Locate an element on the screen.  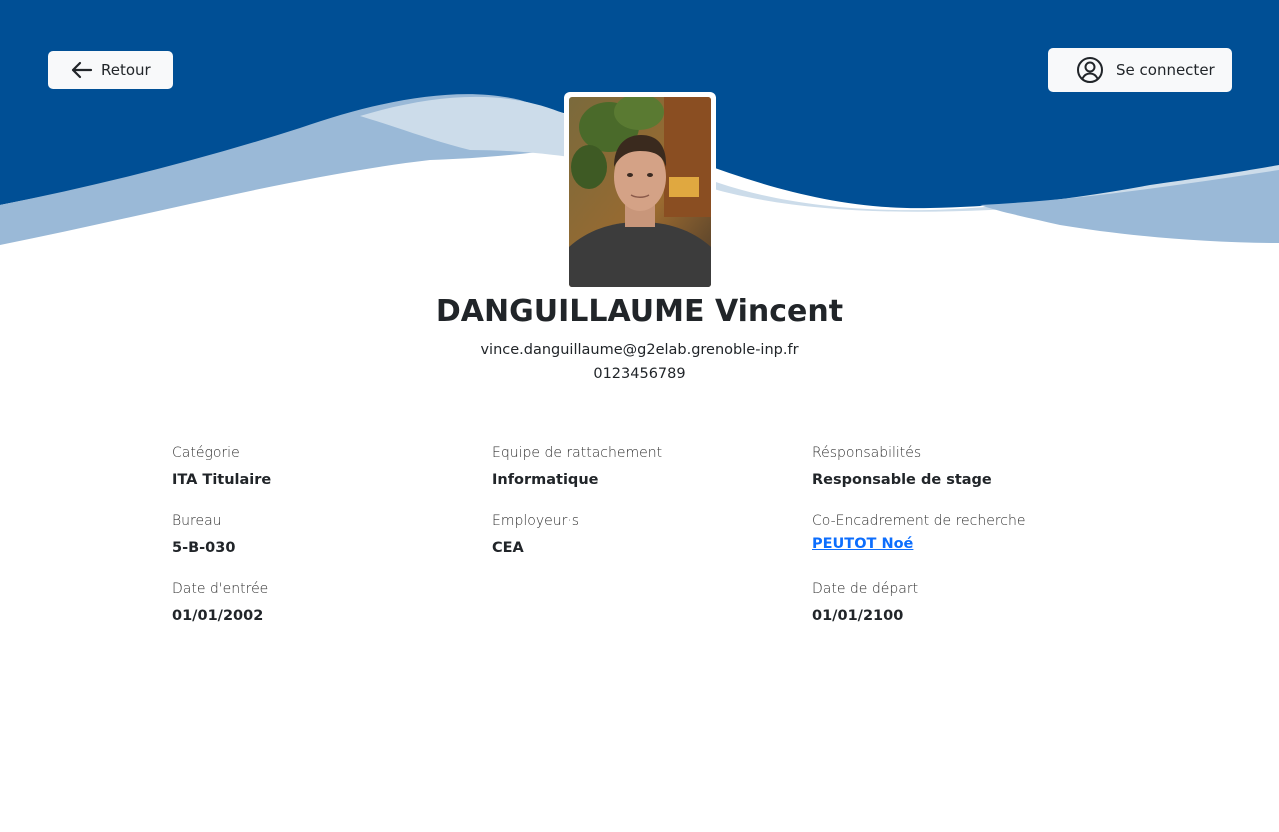
profile-photo-frame is located at coordinates (640, 192).